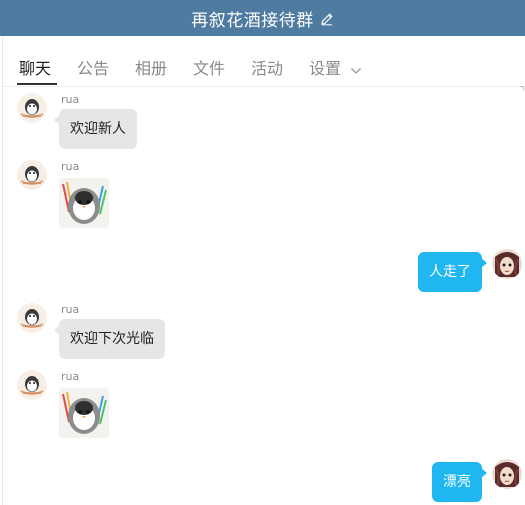  I want to click on tab-album: 相册, so click(151, 67).